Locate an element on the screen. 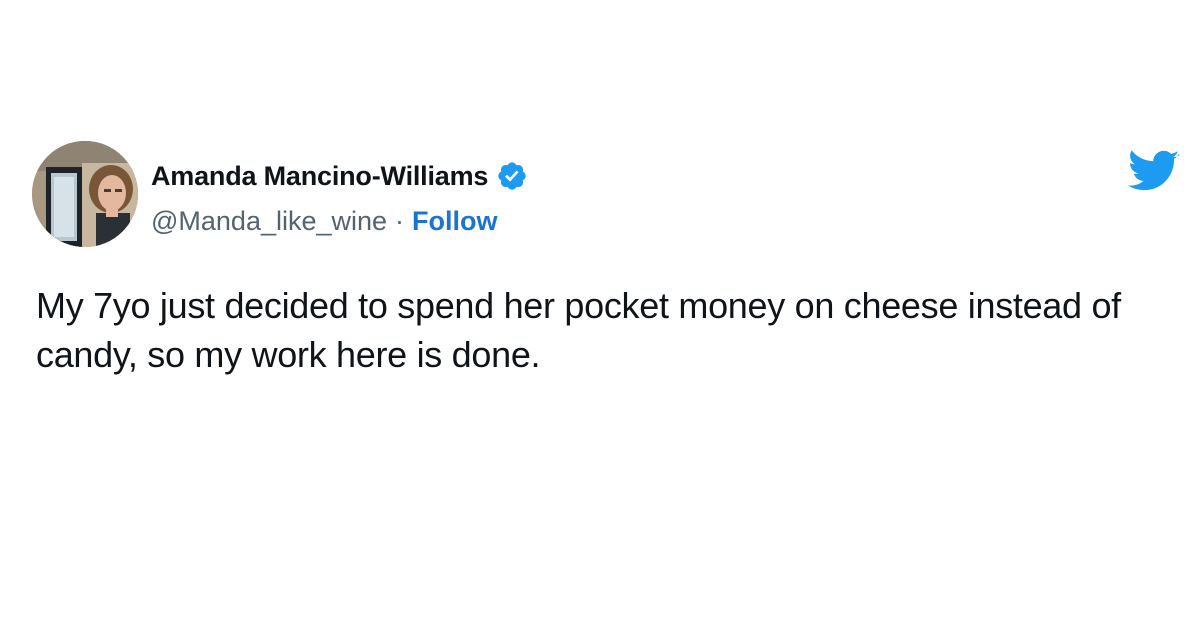 The height and width of the screenshot is (630, 1200). follow-button: Follow is located at coordinates (454, 221).